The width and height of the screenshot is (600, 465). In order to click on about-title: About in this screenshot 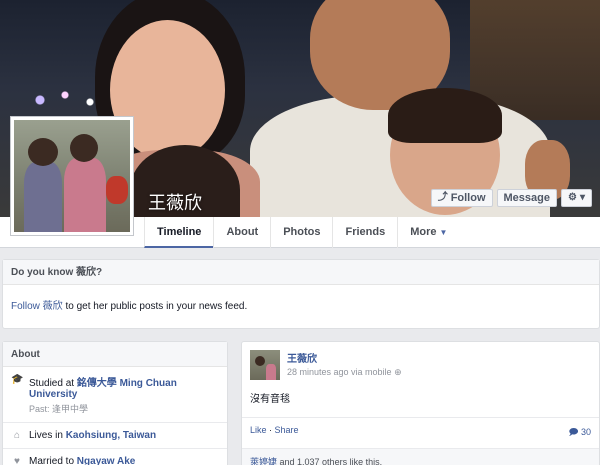, I will do `click(115, 354)`.